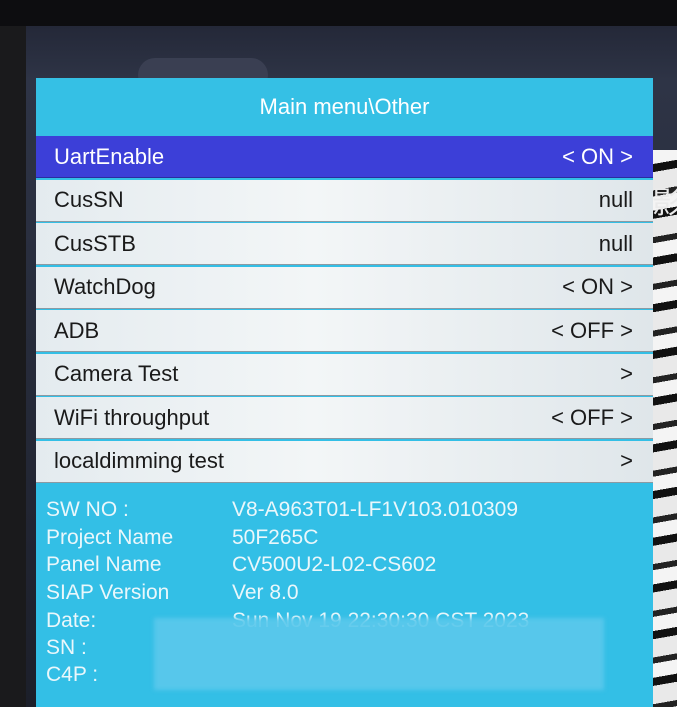  What do you see at coordinates (664, 428) in the screenshot?
I see `background-scene` at bounding box center [664, 428].